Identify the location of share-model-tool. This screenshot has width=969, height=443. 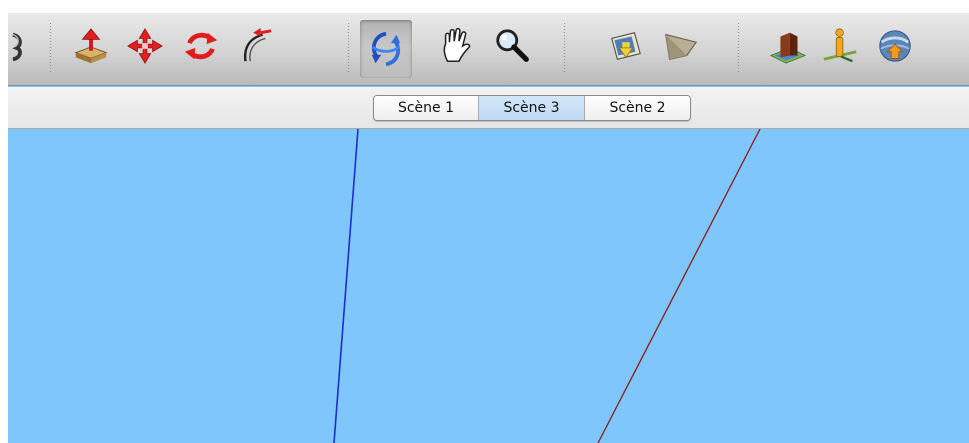
(681, 46).